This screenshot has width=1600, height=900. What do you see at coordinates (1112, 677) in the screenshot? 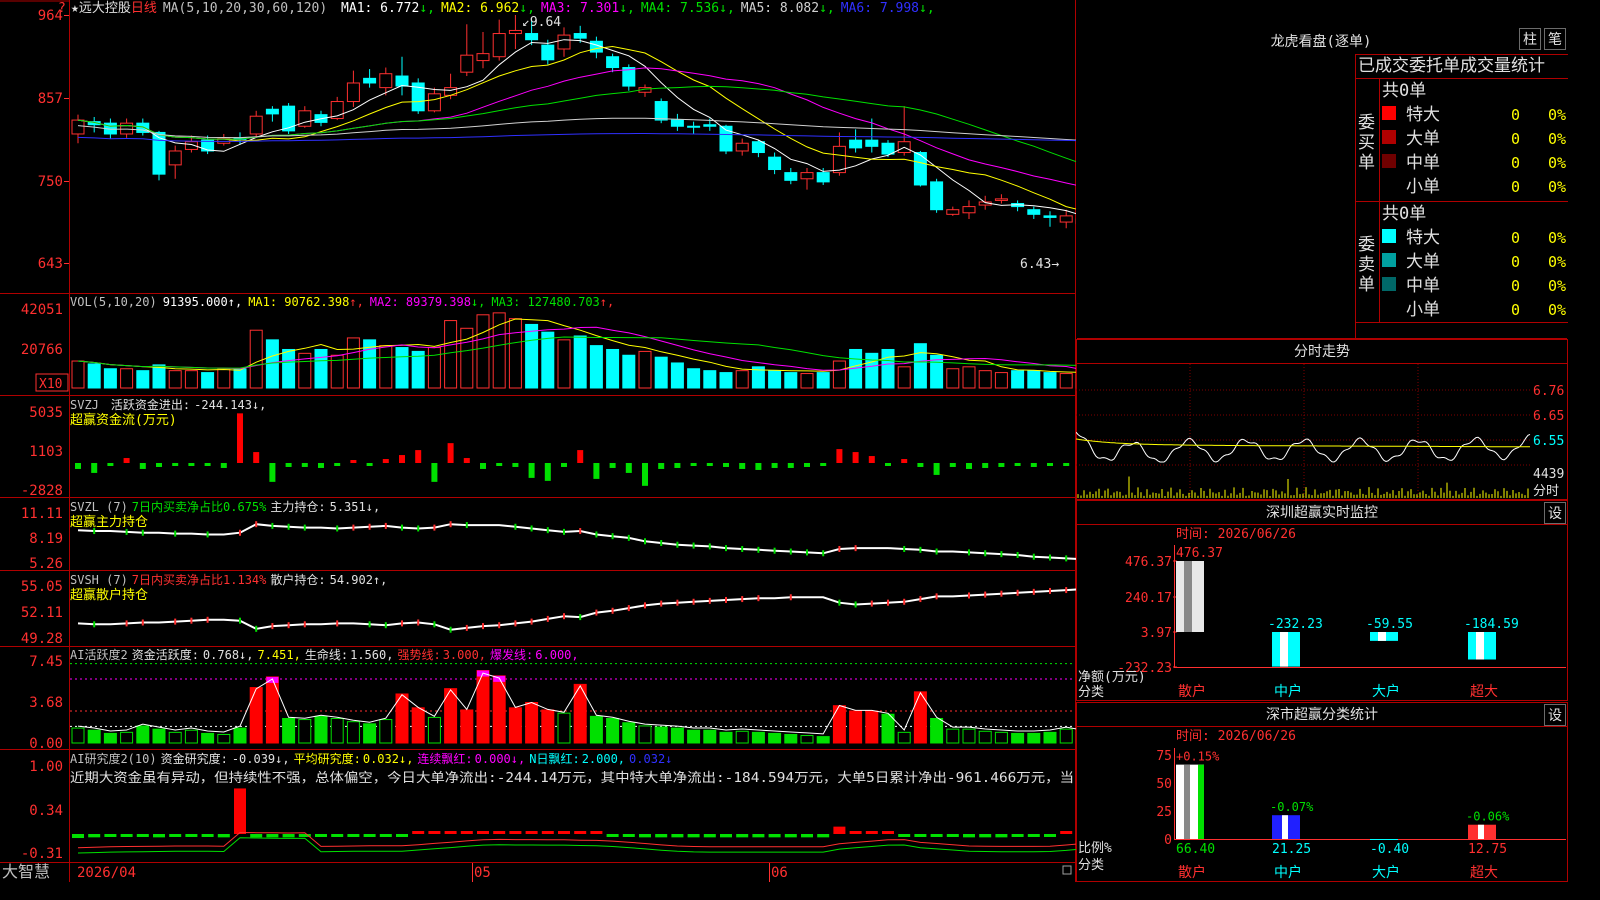
I see `monitor-axis-label: 净额(万元)` at bounding box center [1112, 677].